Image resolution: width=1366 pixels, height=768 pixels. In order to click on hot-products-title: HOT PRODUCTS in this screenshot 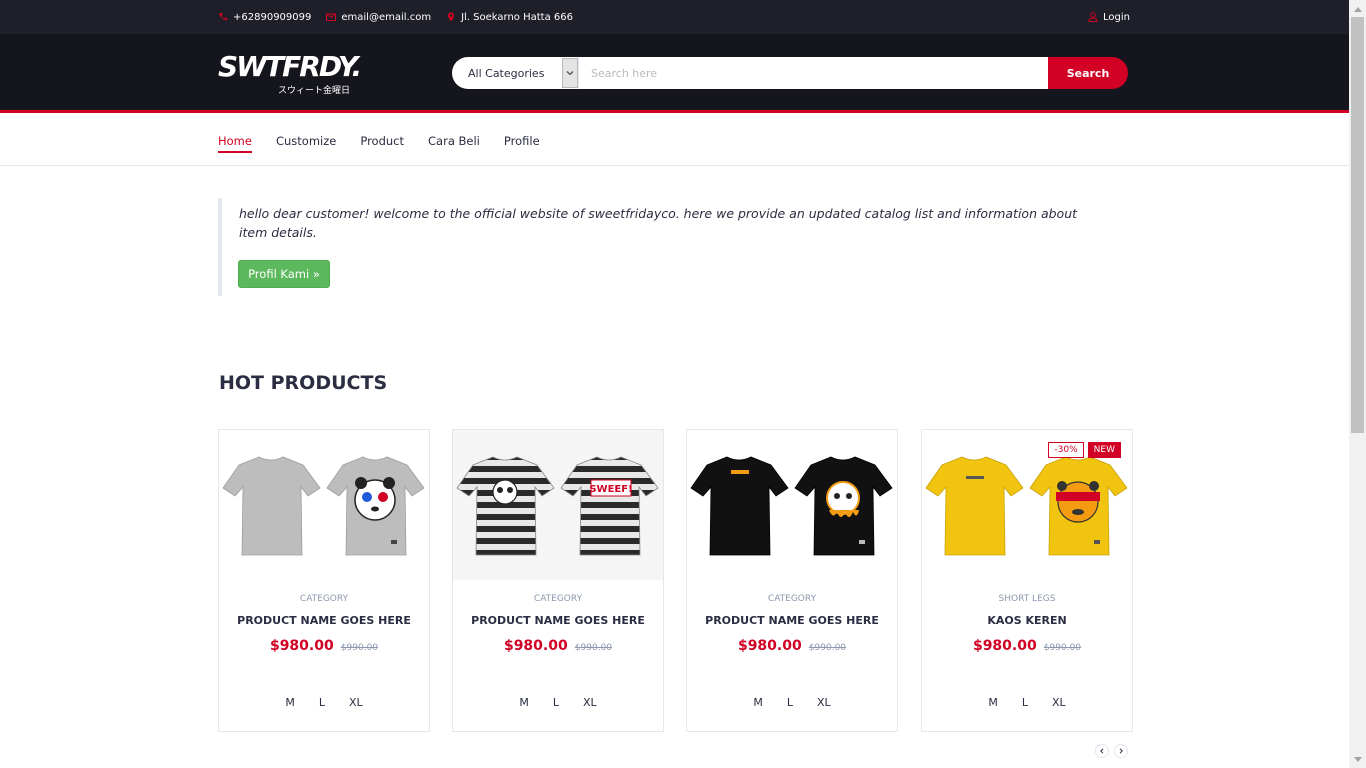, I will do `click(303, 383)`.